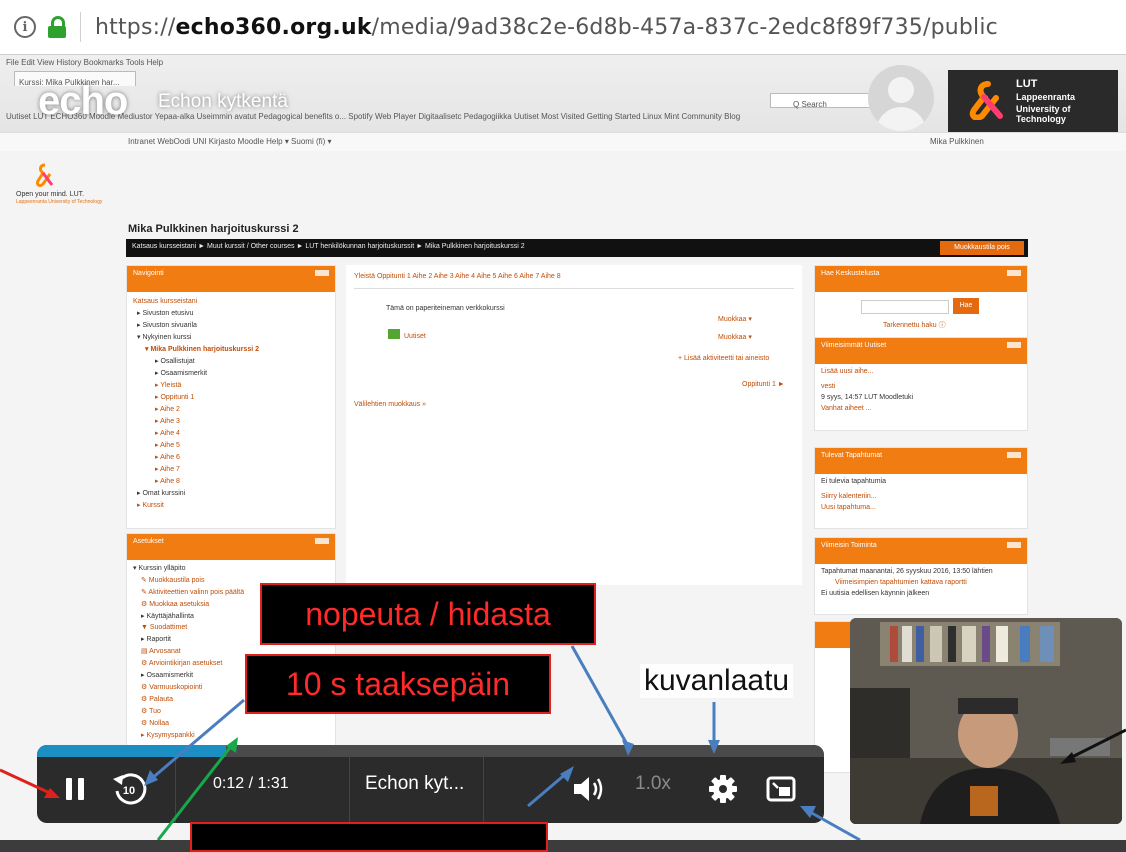  What do you see at coordinates (50, 194) in the screenshot?
I see `lut-slogan: Open your mind. LUT.` at bounding box center [50, 194].